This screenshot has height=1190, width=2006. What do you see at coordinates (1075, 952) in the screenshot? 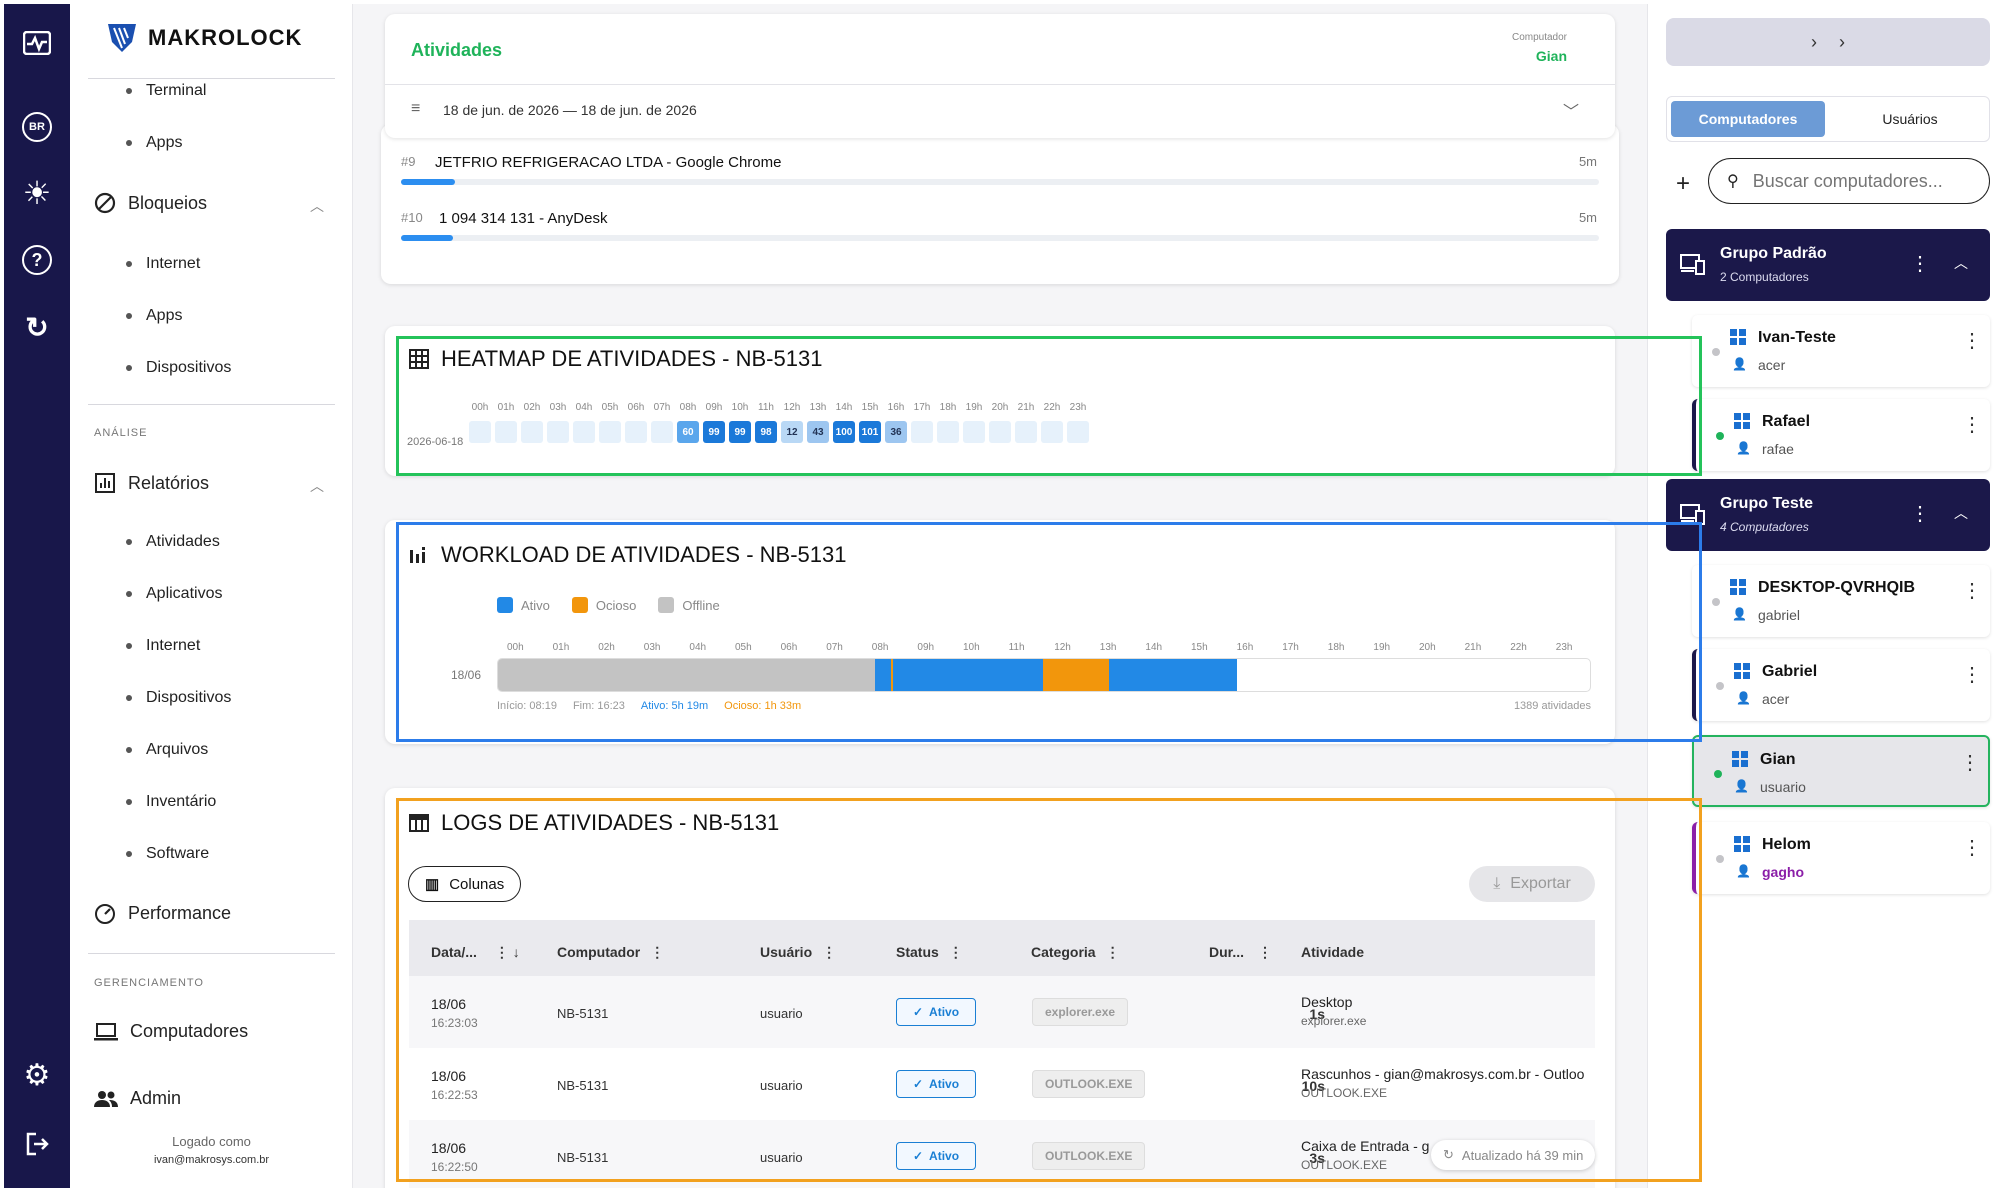
I see `col-header-categoria: Categoria ⋮` at bounding box center [1075, 952].